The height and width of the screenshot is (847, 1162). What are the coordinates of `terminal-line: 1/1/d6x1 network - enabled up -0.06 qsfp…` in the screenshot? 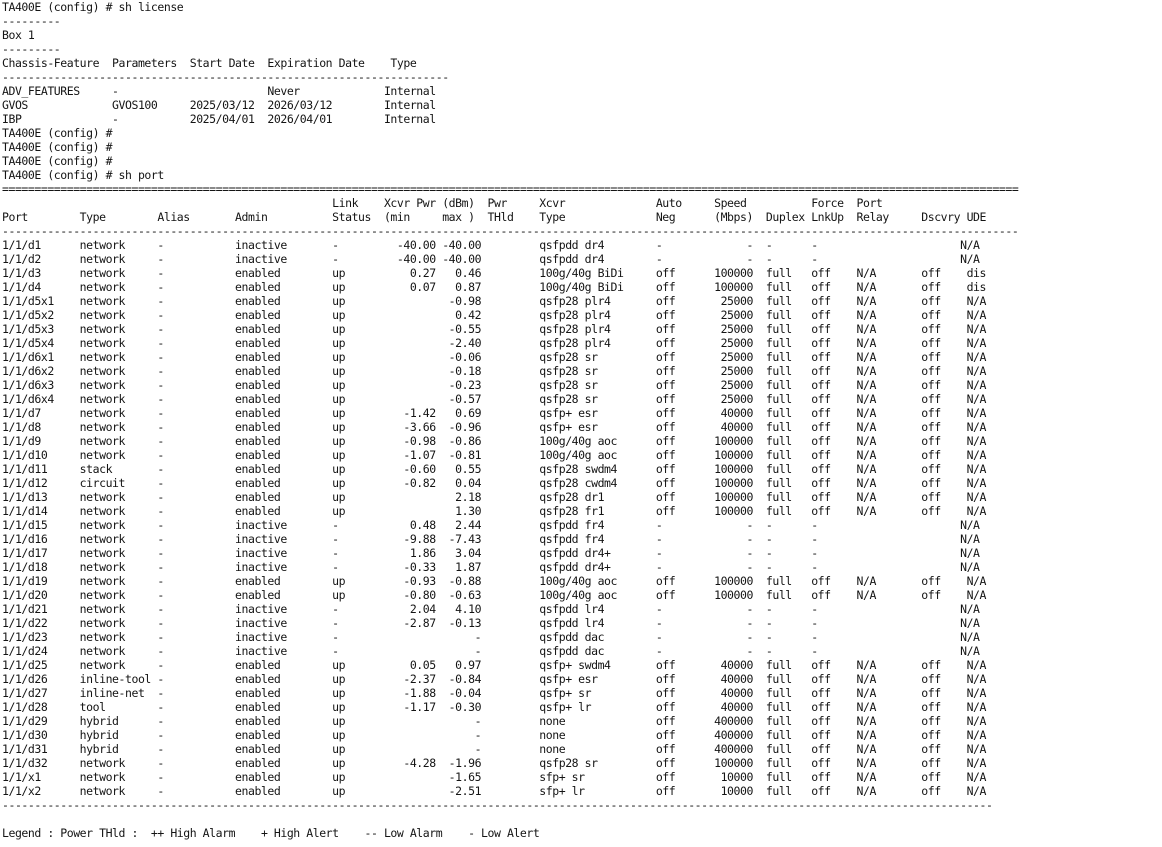 It's located at (494, 357).